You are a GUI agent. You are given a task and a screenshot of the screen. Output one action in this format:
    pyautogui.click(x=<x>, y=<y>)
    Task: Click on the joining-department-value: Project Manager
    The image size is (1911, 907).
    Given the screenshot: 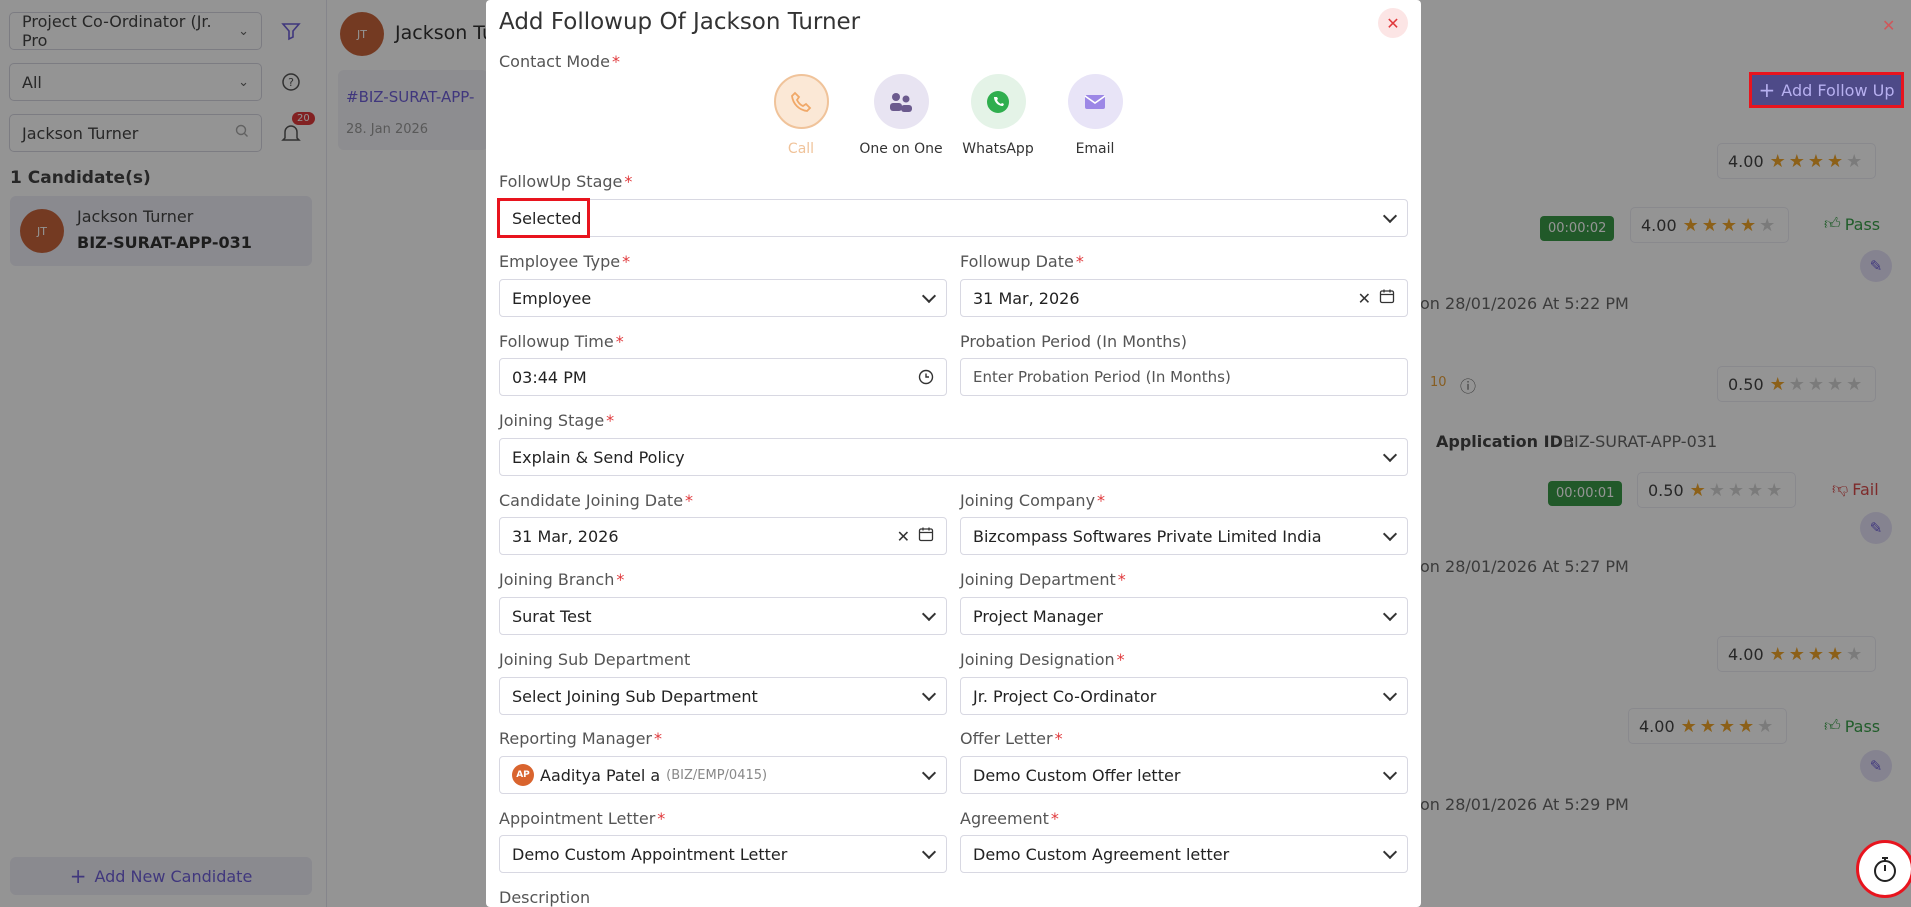 What is the action you would take?
    pyautogui.click(x=1038, y=616)
    